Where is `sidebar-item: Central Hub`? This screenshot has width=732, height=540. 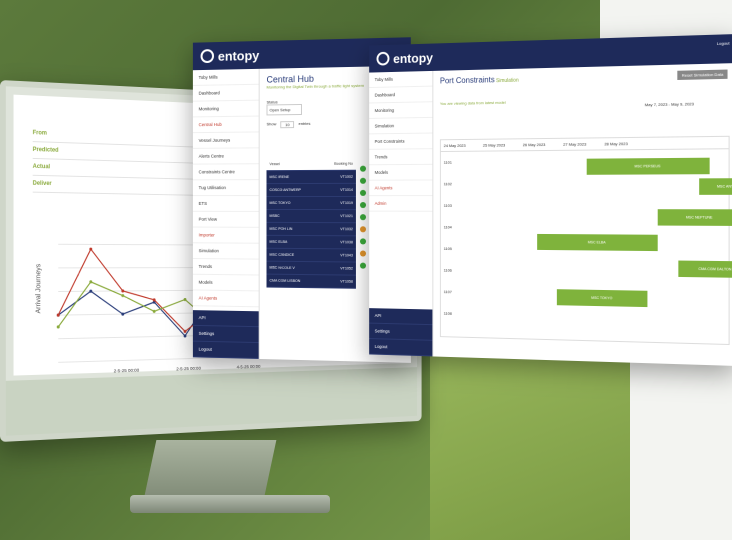
sidebar-item: Central Hub is located at coordinates (225, 125).